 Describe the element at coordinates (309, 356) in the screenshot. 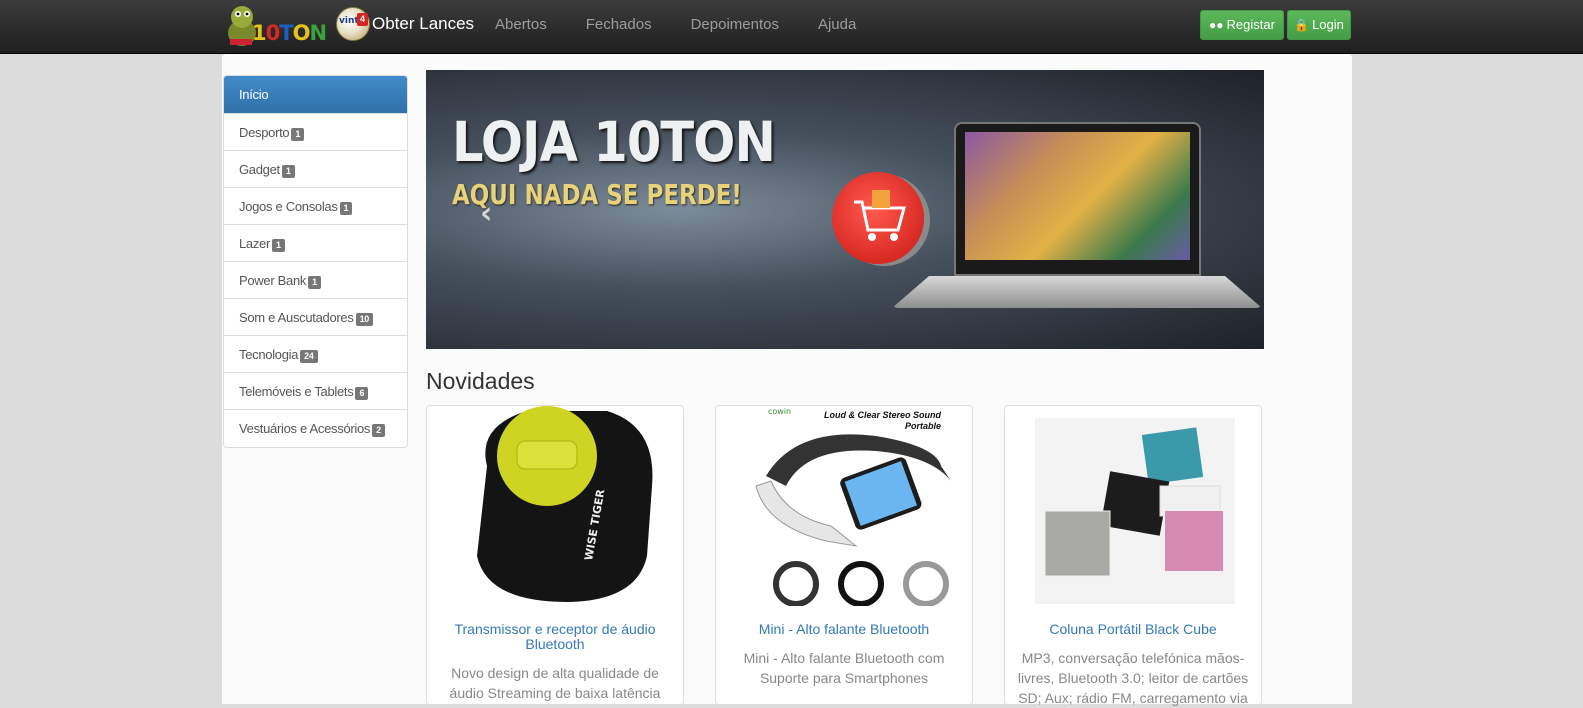

I see `count-badge: 24` at that location.